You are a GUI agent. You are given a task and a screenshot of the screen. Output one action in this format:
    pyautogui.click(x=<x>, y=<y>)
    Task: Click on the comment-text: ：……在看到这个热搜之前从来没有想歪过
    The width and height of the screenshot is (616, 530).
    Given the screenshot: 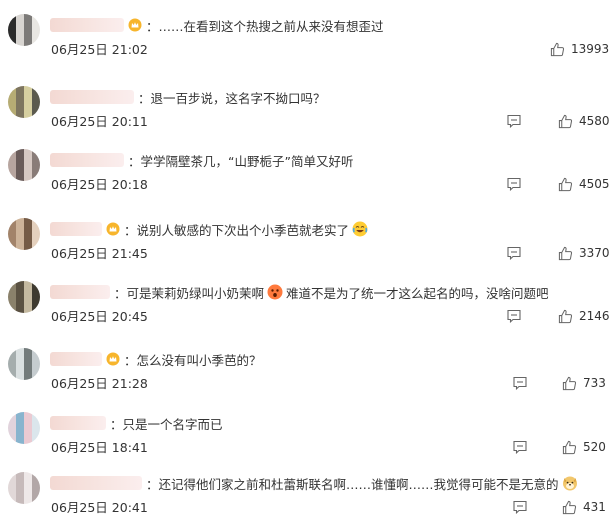 What is the action you would take?
    pyautogui.click(x=265, y=26)
    